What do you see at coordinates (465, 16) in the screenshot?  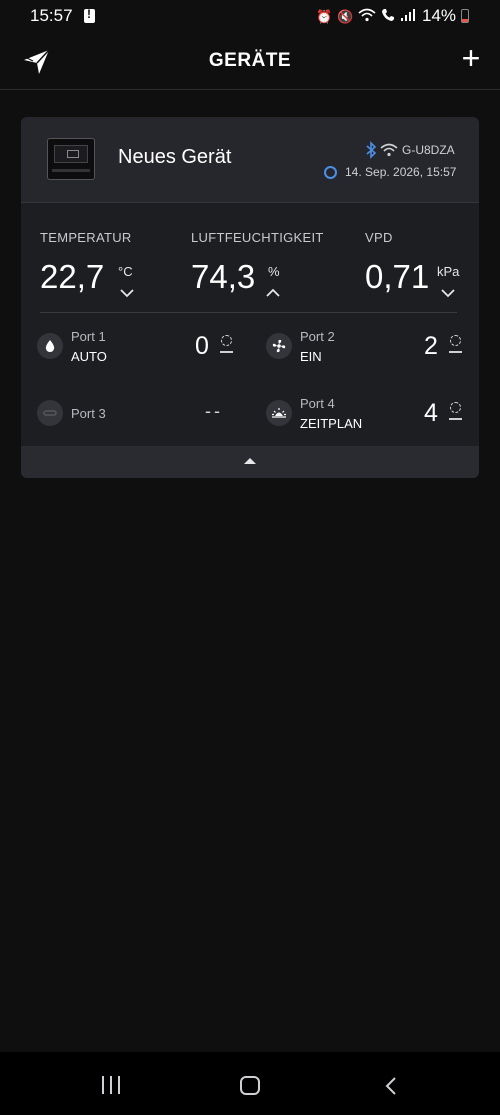 I see `battery-icon` at bounding box center [465, 16].